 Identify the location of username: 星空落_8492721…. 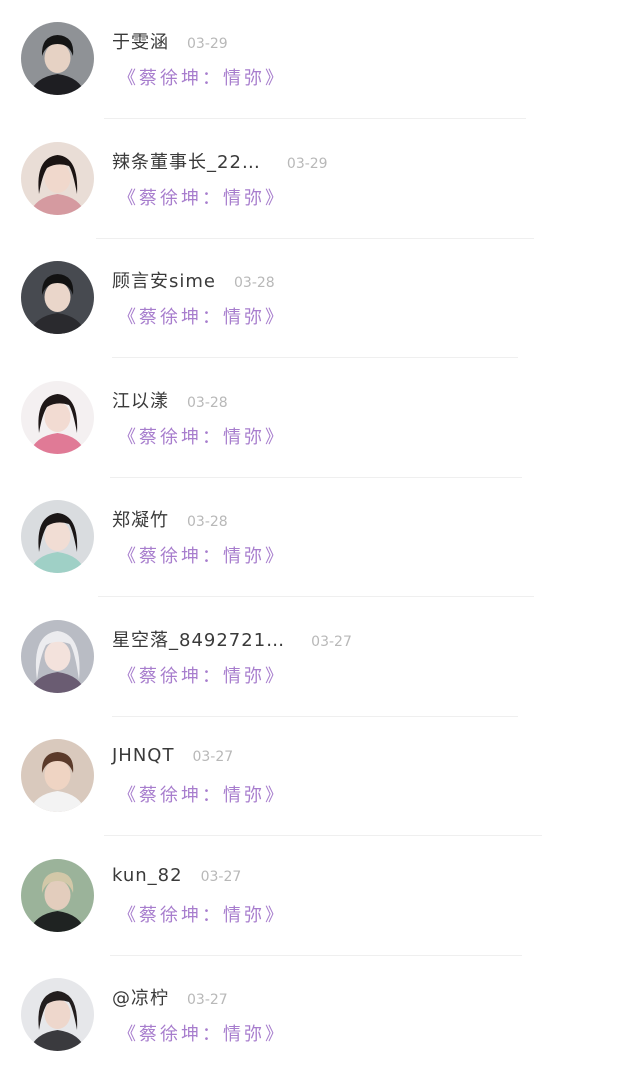
(198, 639).